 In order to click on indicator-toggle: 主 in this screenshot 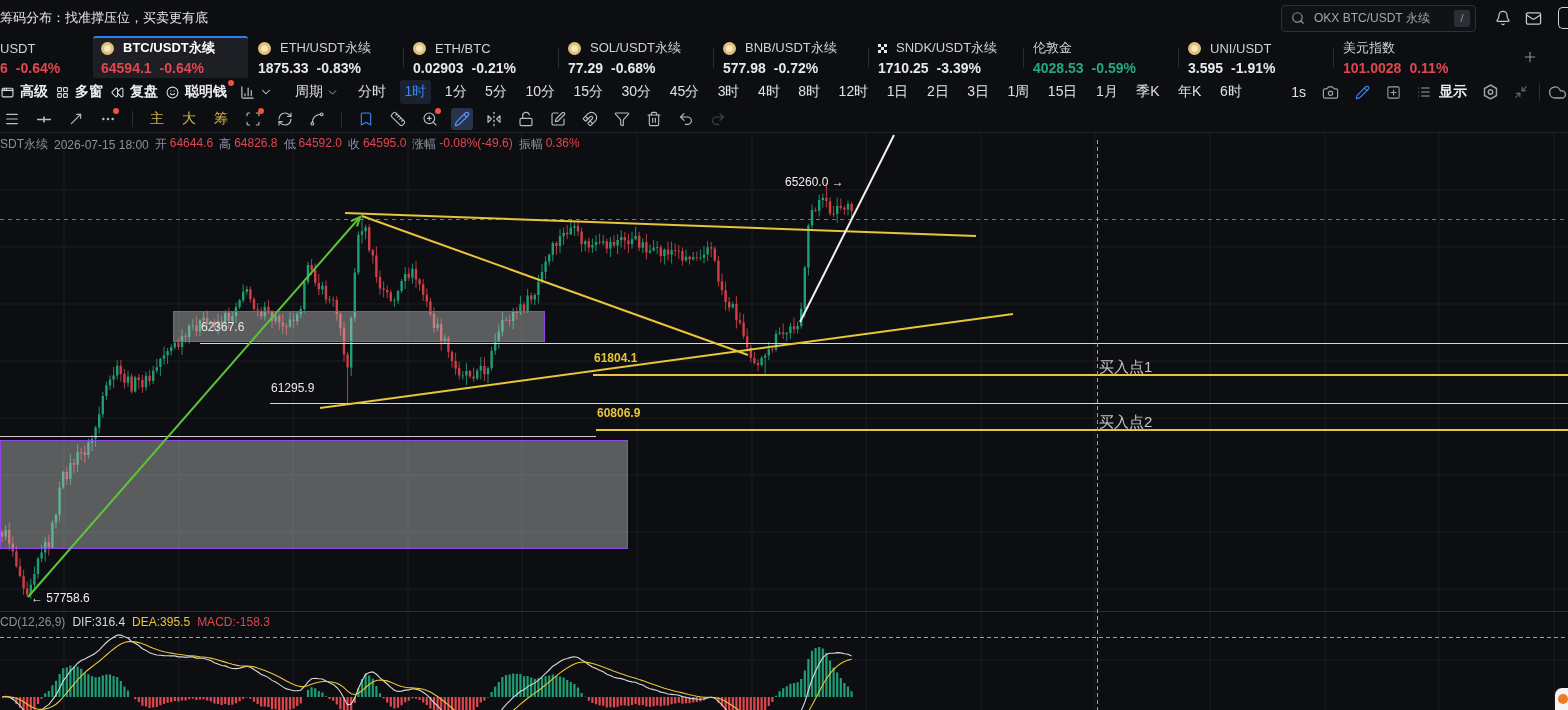, I will do `click(157, 119)`.